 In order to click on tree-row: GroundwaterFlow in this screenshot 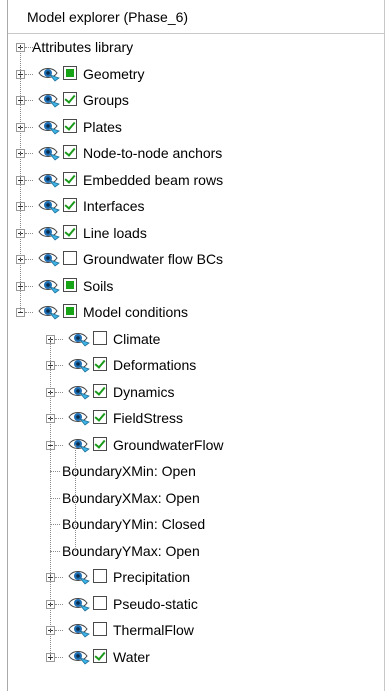, I will do `click(196, 445)`.